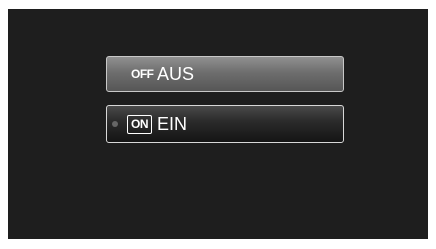 Image resolution: width=436 pixels, height=249 pixels. I want to click on selected-indicator-icon, so click(115, 124).